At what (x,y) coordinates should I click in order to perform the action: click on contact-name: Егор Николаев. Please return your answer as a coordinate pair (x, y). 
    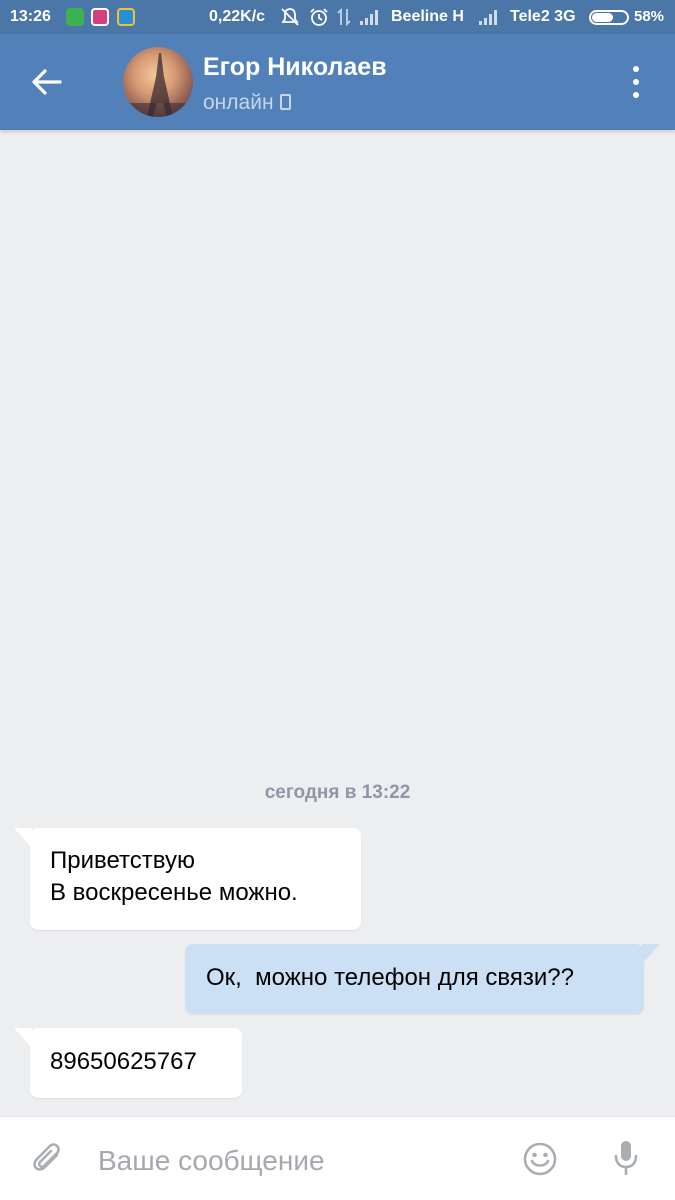
    Looking at the image, I should click on (295, 67).